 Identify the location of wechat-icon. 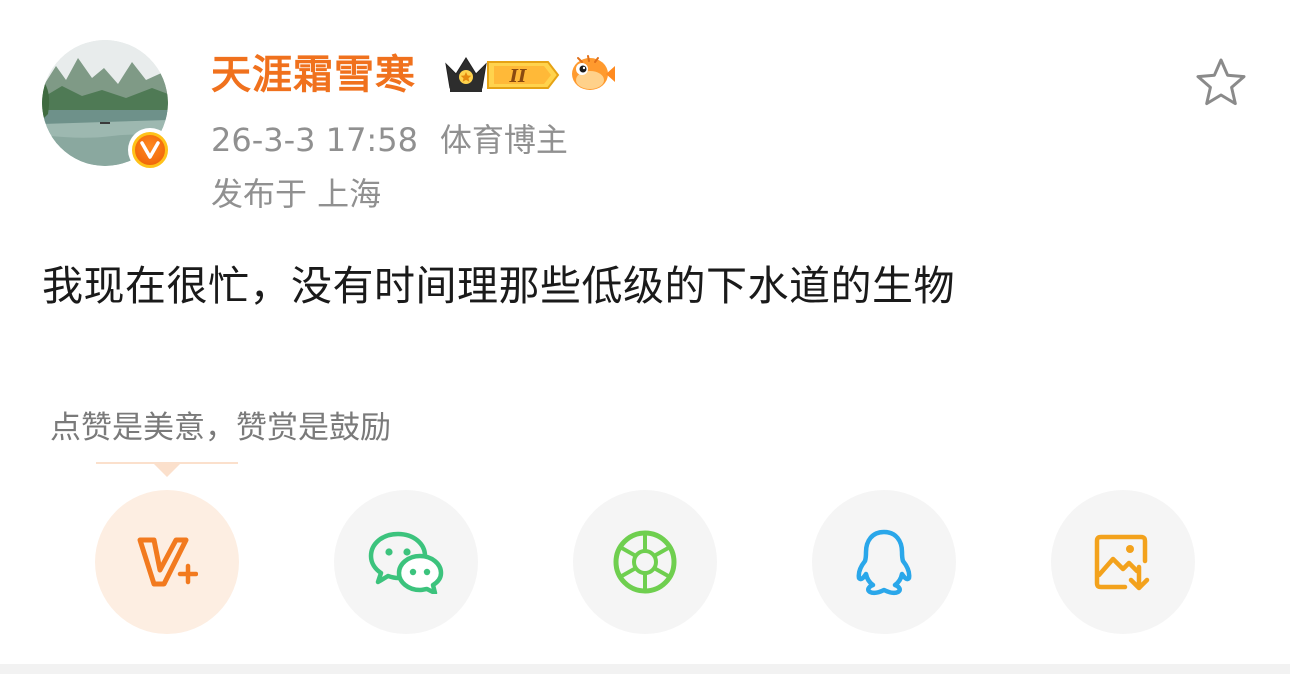
(406, 562).